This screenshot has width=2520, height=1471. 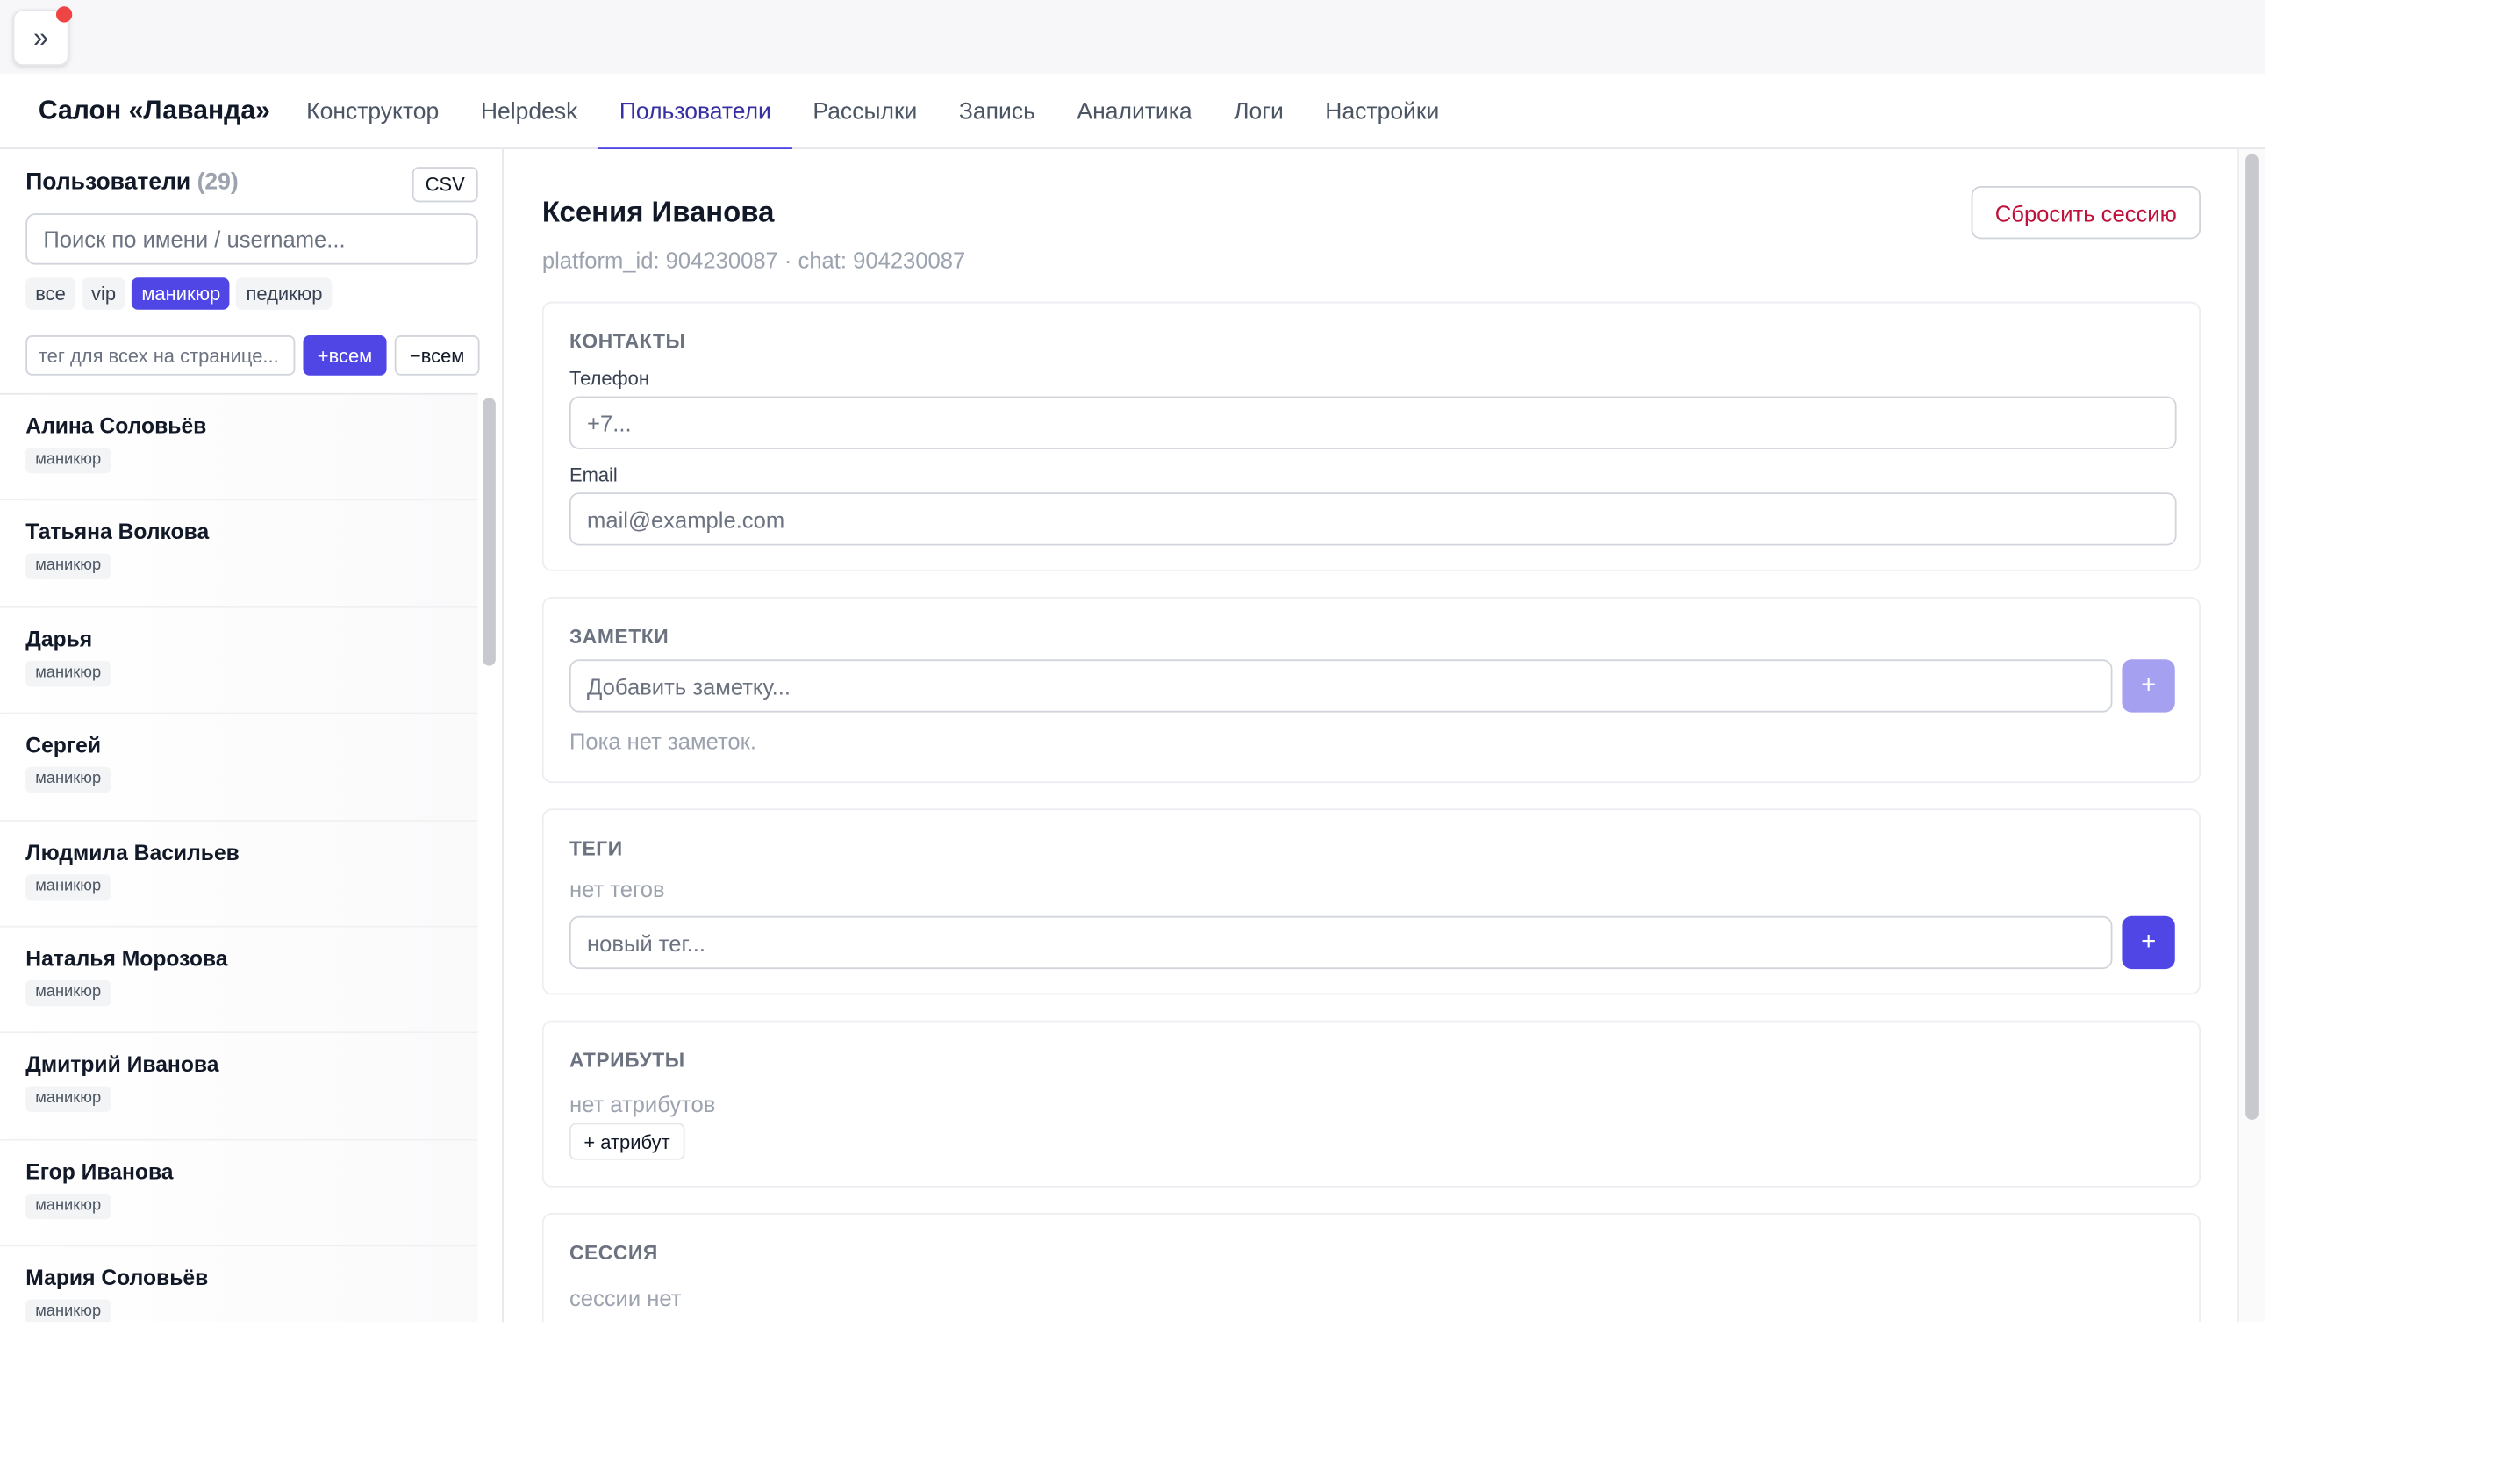 I want to click on user-list-item: Наталья Морозова маникюр, so click(x=239, y=980).